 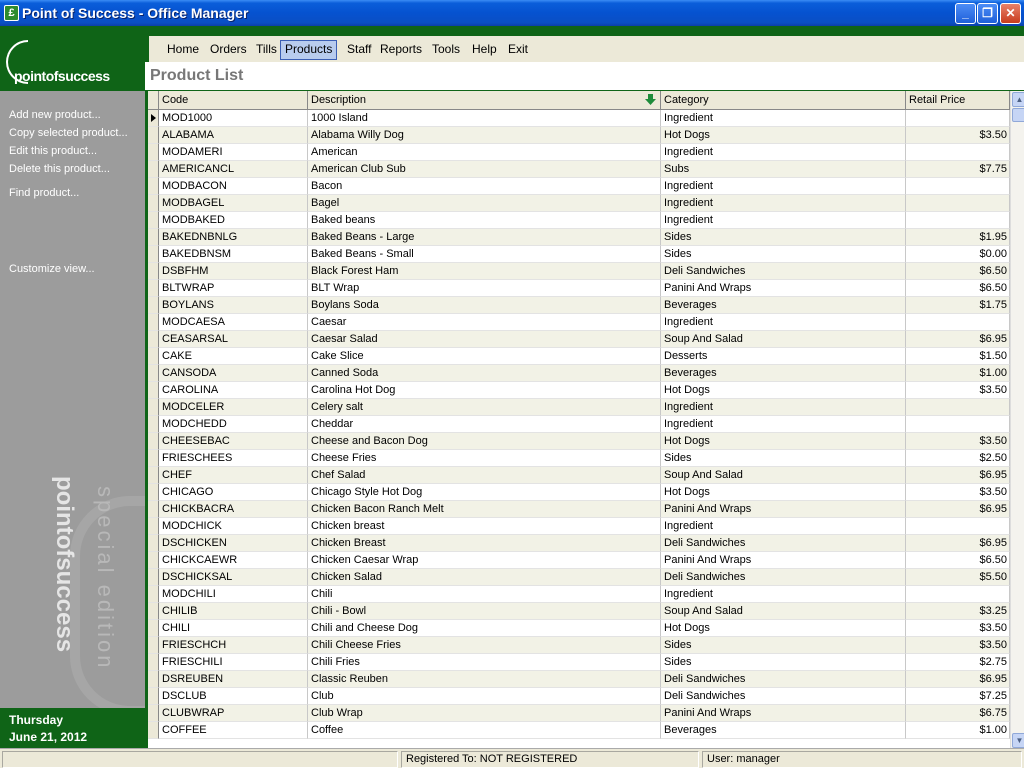 What do you see at coordinates (579, 254) in the screenshot?
I see `table-row: BAKEDBNSM Baked Beans - Small Sides $0.00` at bounding box center [579, 254].